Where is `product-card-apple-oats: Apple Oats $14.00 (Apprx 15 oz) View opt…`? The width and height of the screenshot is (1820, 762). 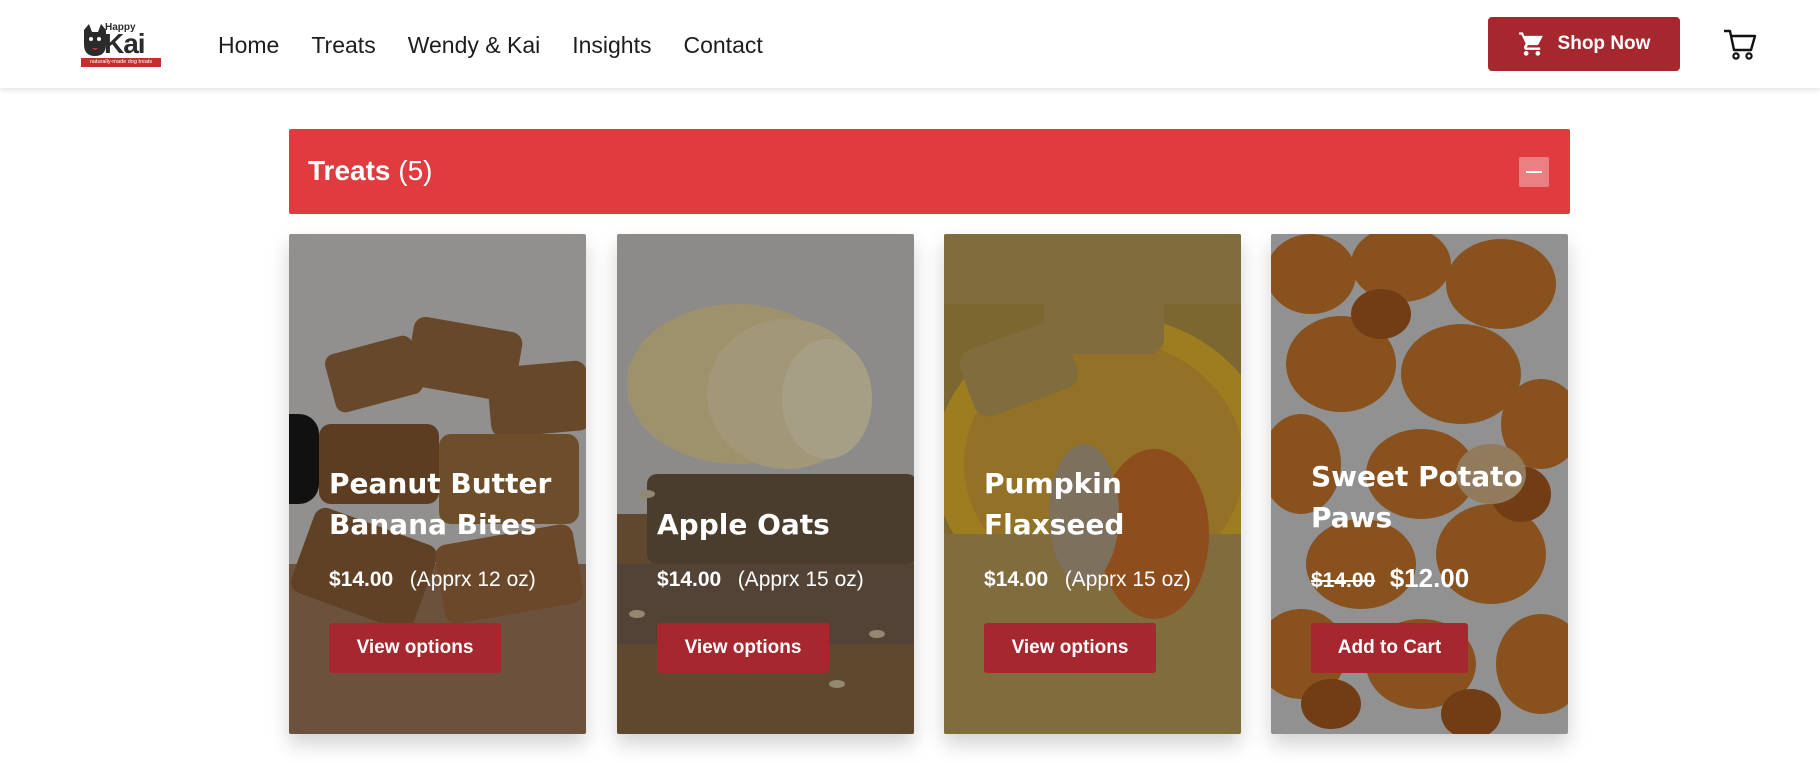 product-card-apple-oats: Apple Oats $14.00 (Apprx 15 oz) View opt… is located at coordinates (765, 484).